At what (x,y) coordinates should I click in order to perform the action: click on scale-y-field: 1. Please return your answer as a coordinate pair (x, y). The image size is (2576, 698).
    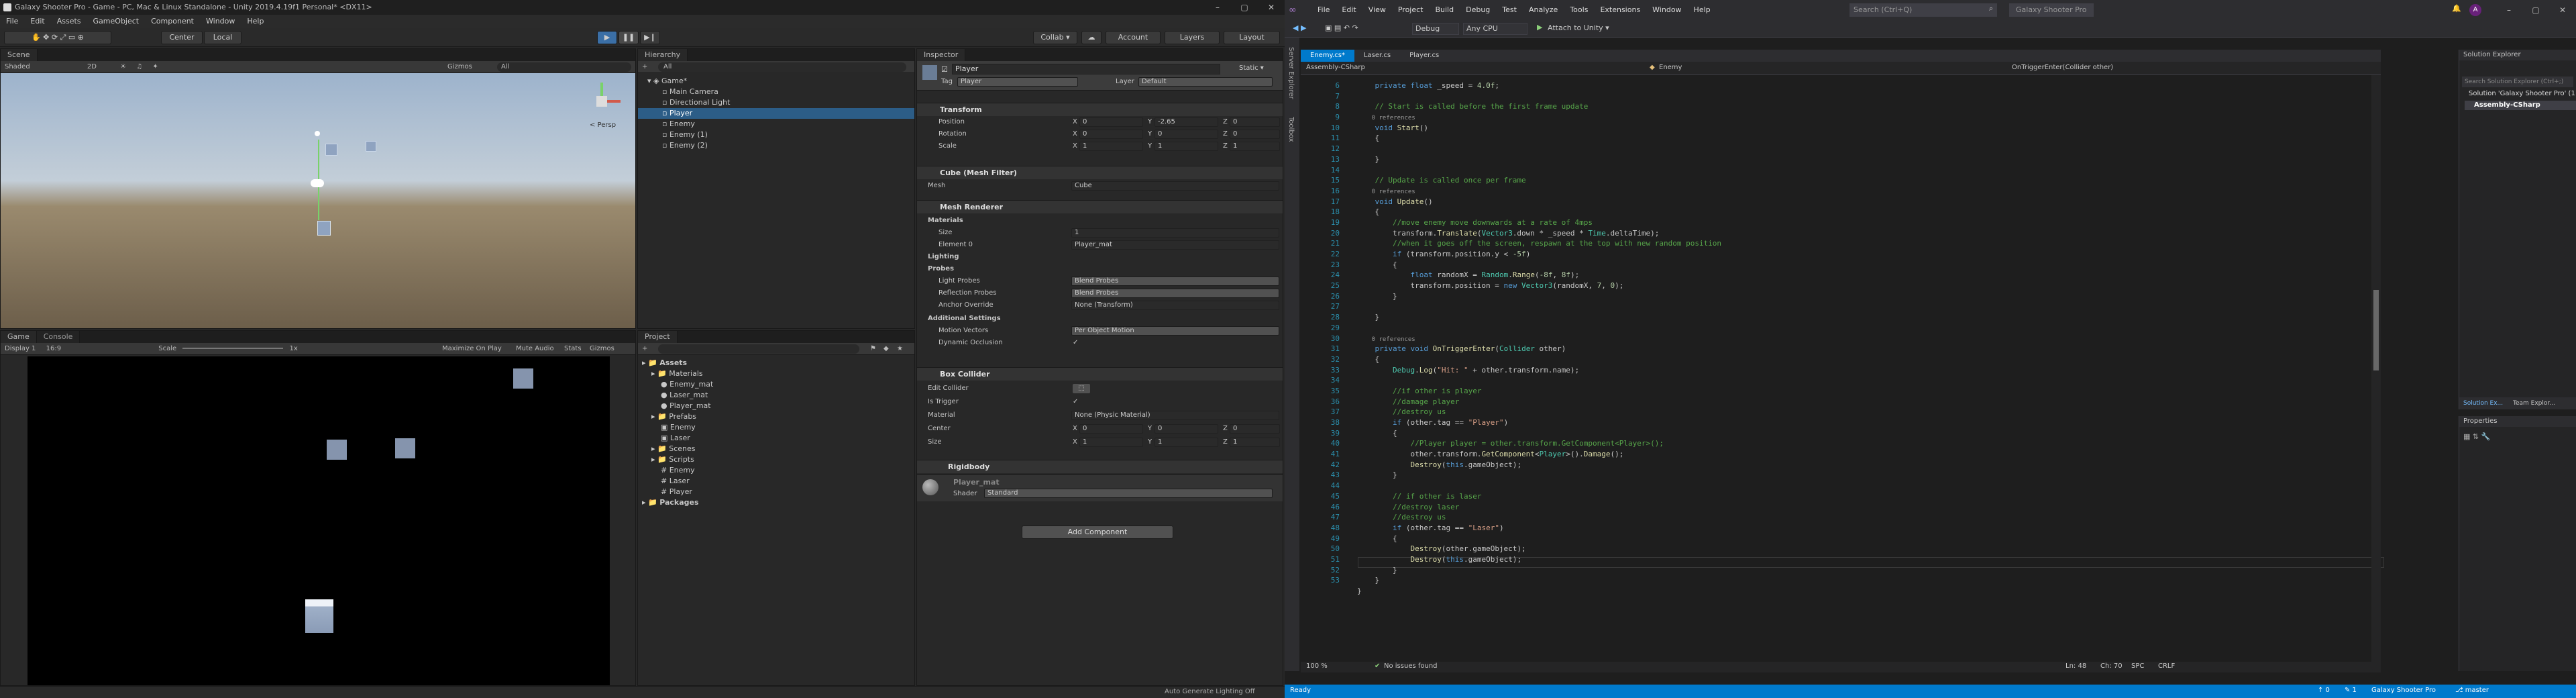
    Looking at the image, I should click on (1186, 146).